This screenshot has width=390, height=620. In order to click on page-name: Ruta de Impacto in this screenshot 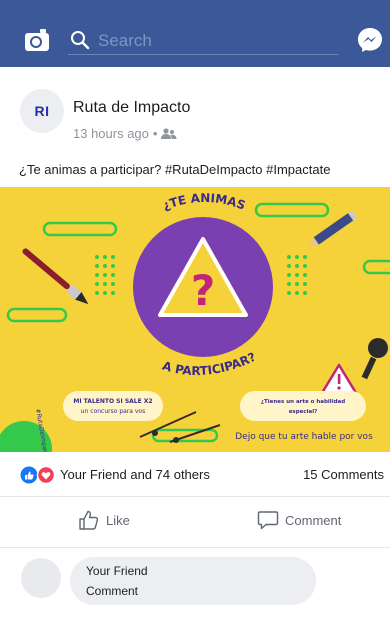, I will do `click(131, 108)`.